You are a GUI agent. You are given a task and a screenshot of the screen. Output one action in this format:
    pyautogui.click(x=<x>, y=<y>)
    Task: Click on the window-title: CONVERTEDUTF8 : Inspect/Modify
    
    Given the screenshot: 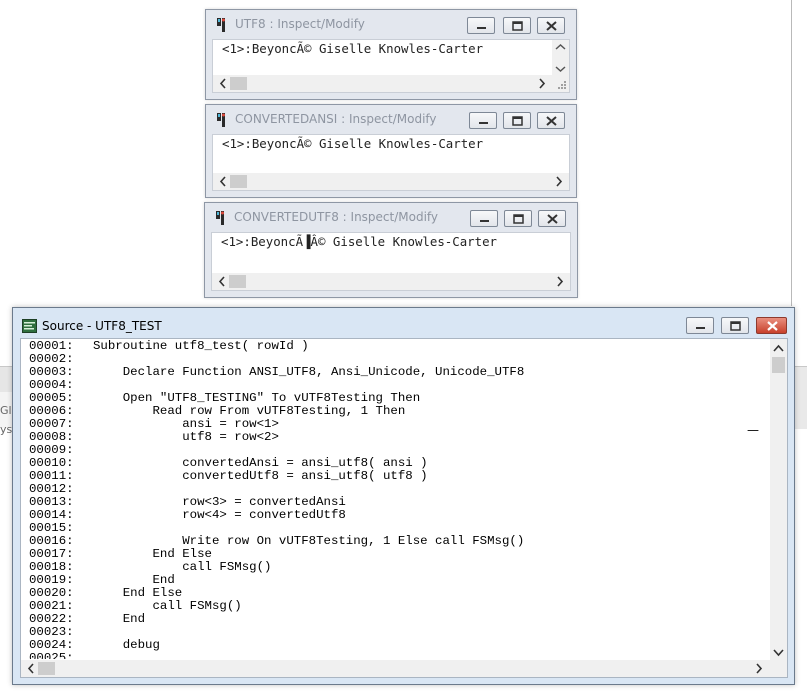 What is the action you would take?
    pyautogui.click(x=336, y=217)
    